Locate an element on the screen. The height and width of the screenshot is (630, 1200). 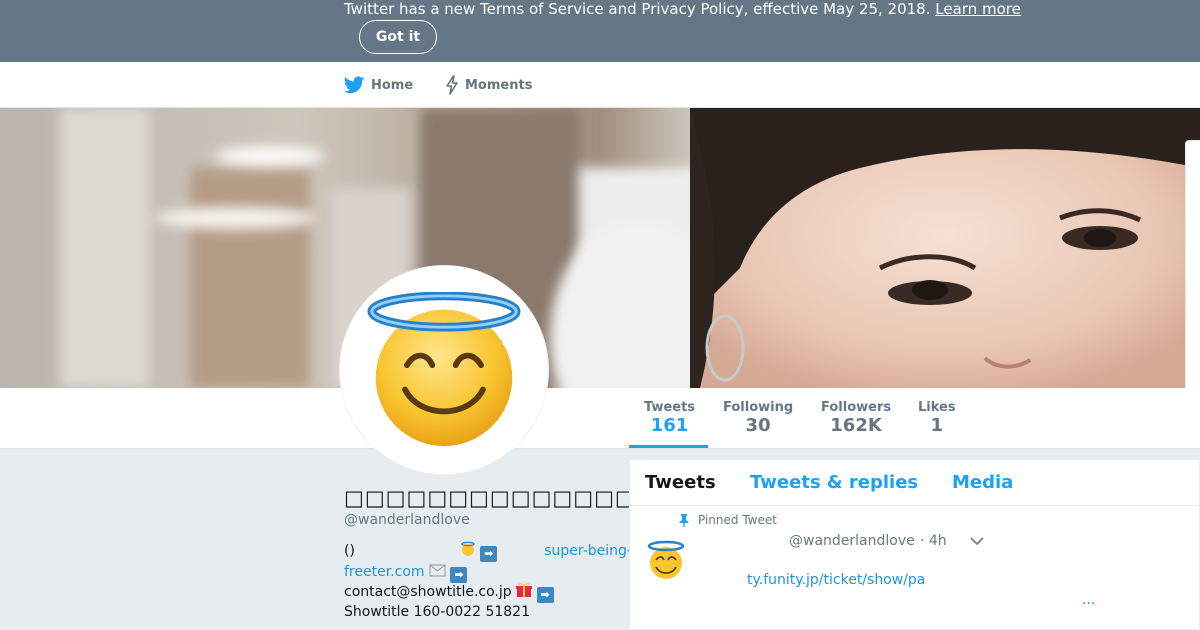
profile-name: □□□□□□□□□□□□□□□□ is located at coordinates (510, 498).